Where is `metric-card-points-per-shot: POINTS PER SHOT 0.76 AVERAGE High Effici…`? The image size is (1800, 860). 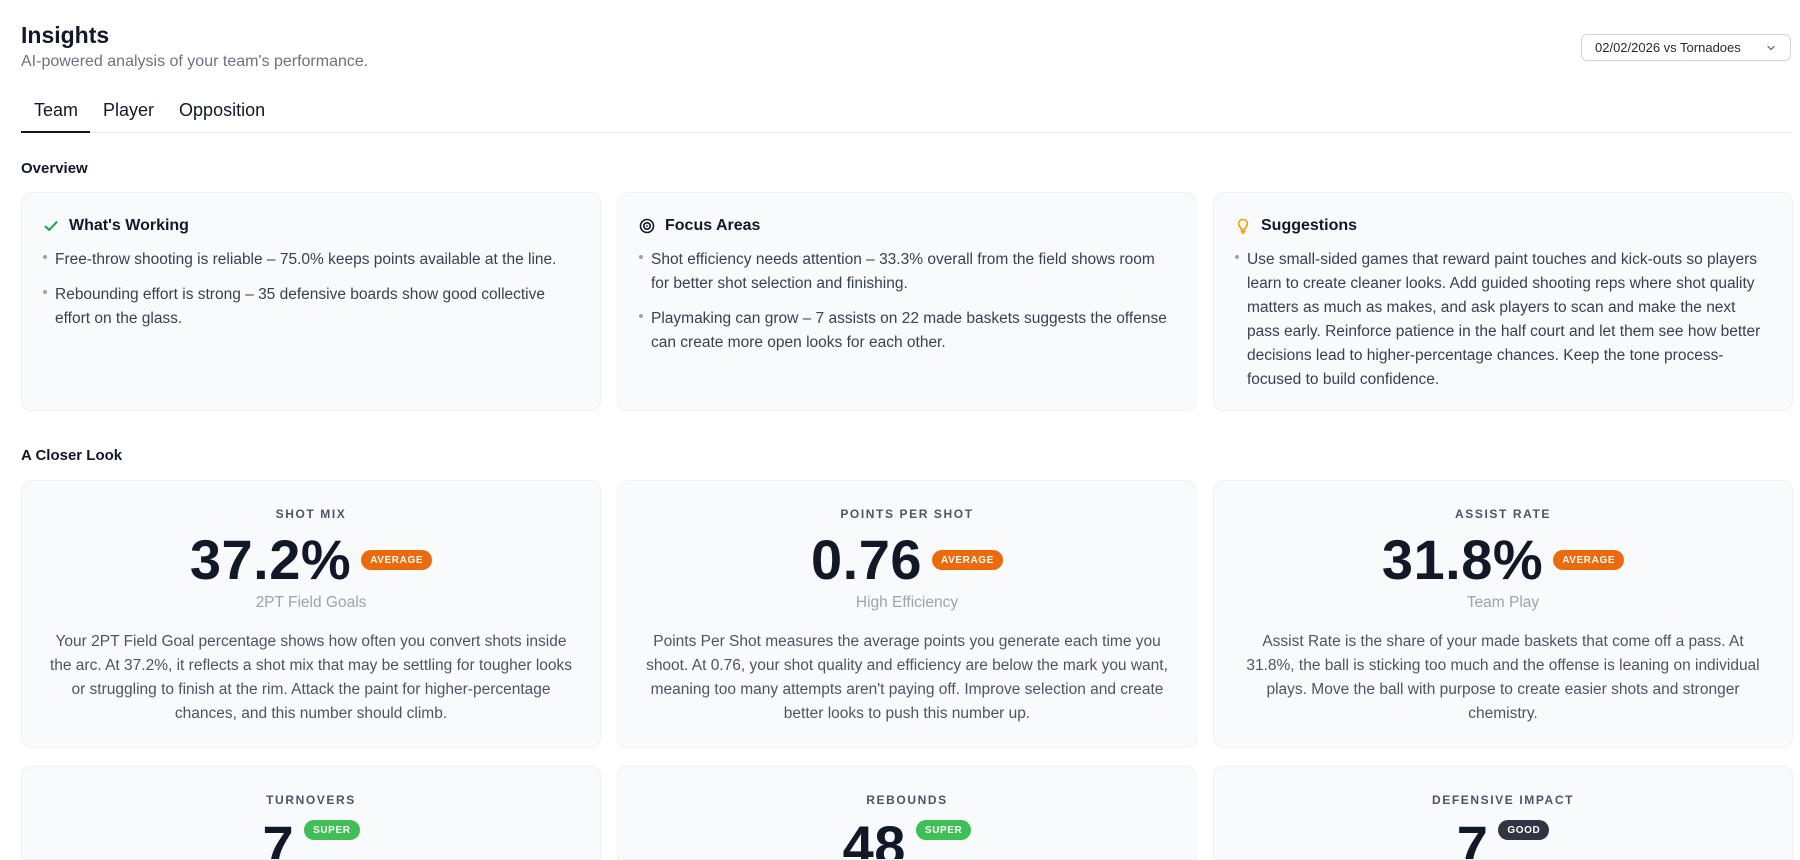 metric-card-points-per-shot: POINTS PER SHOT 0.76 AVERAGE High Effici… is located at coordinates (907, 614).